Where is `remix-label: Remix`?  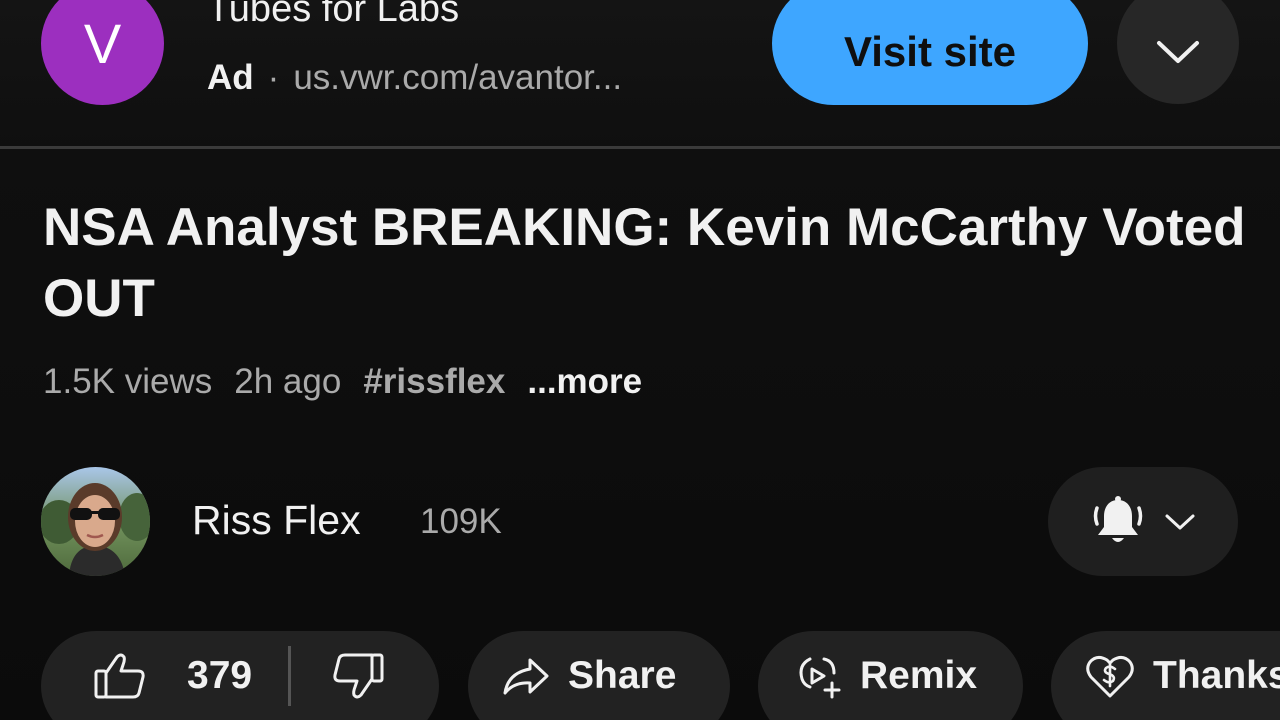
remix-label: Remix is located at coordinates (919, 675).